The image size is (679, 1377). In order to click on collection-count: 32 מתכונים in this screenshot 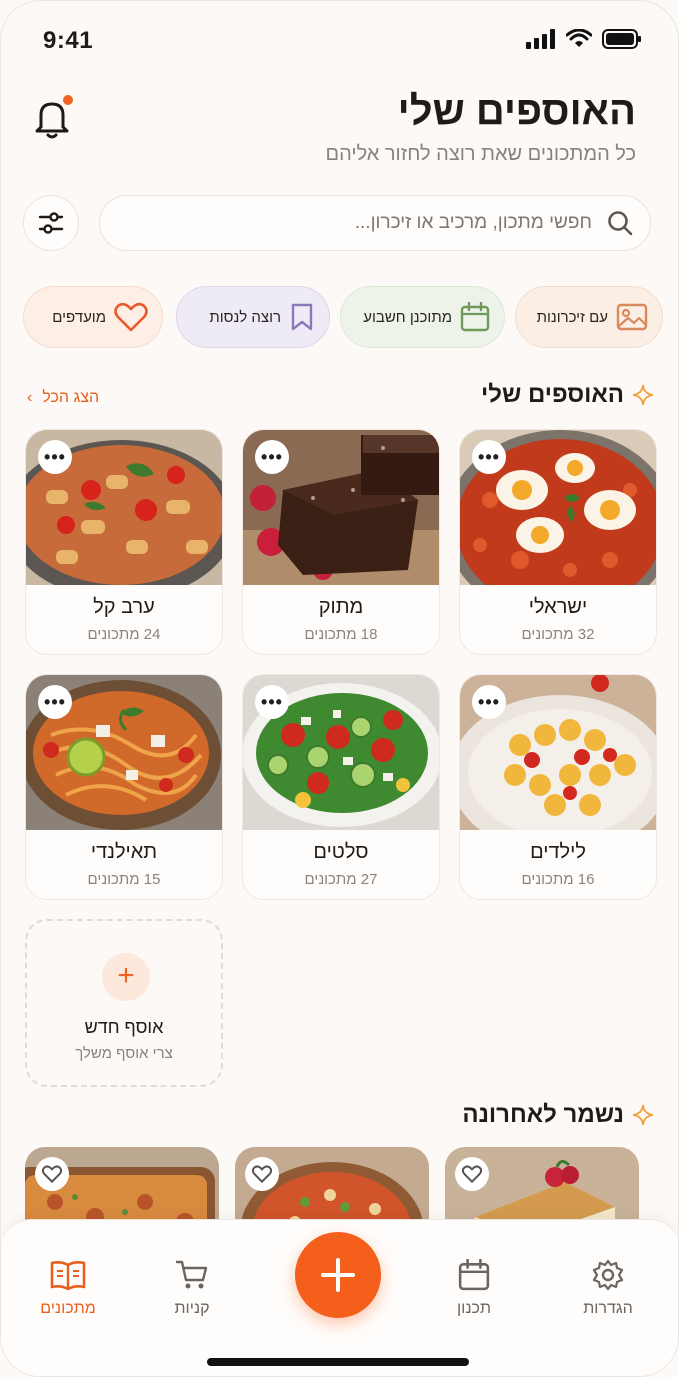, I will do `click(558, 634)`.